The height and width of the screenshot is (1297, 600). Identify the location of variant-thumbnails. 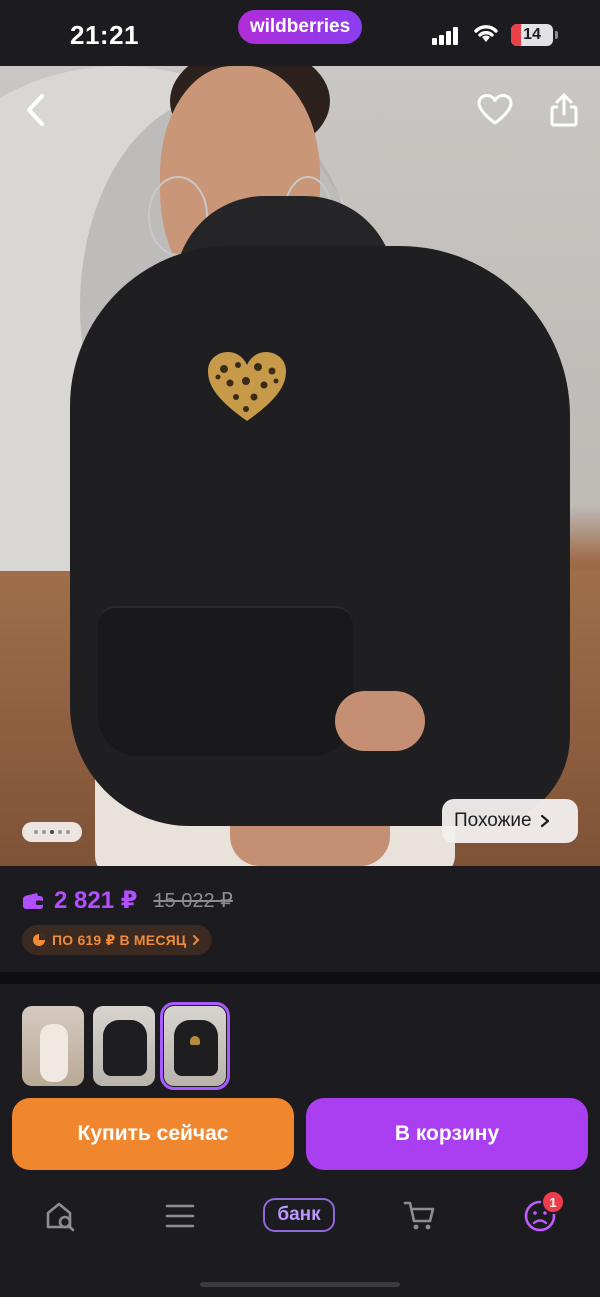
(126, 1046).